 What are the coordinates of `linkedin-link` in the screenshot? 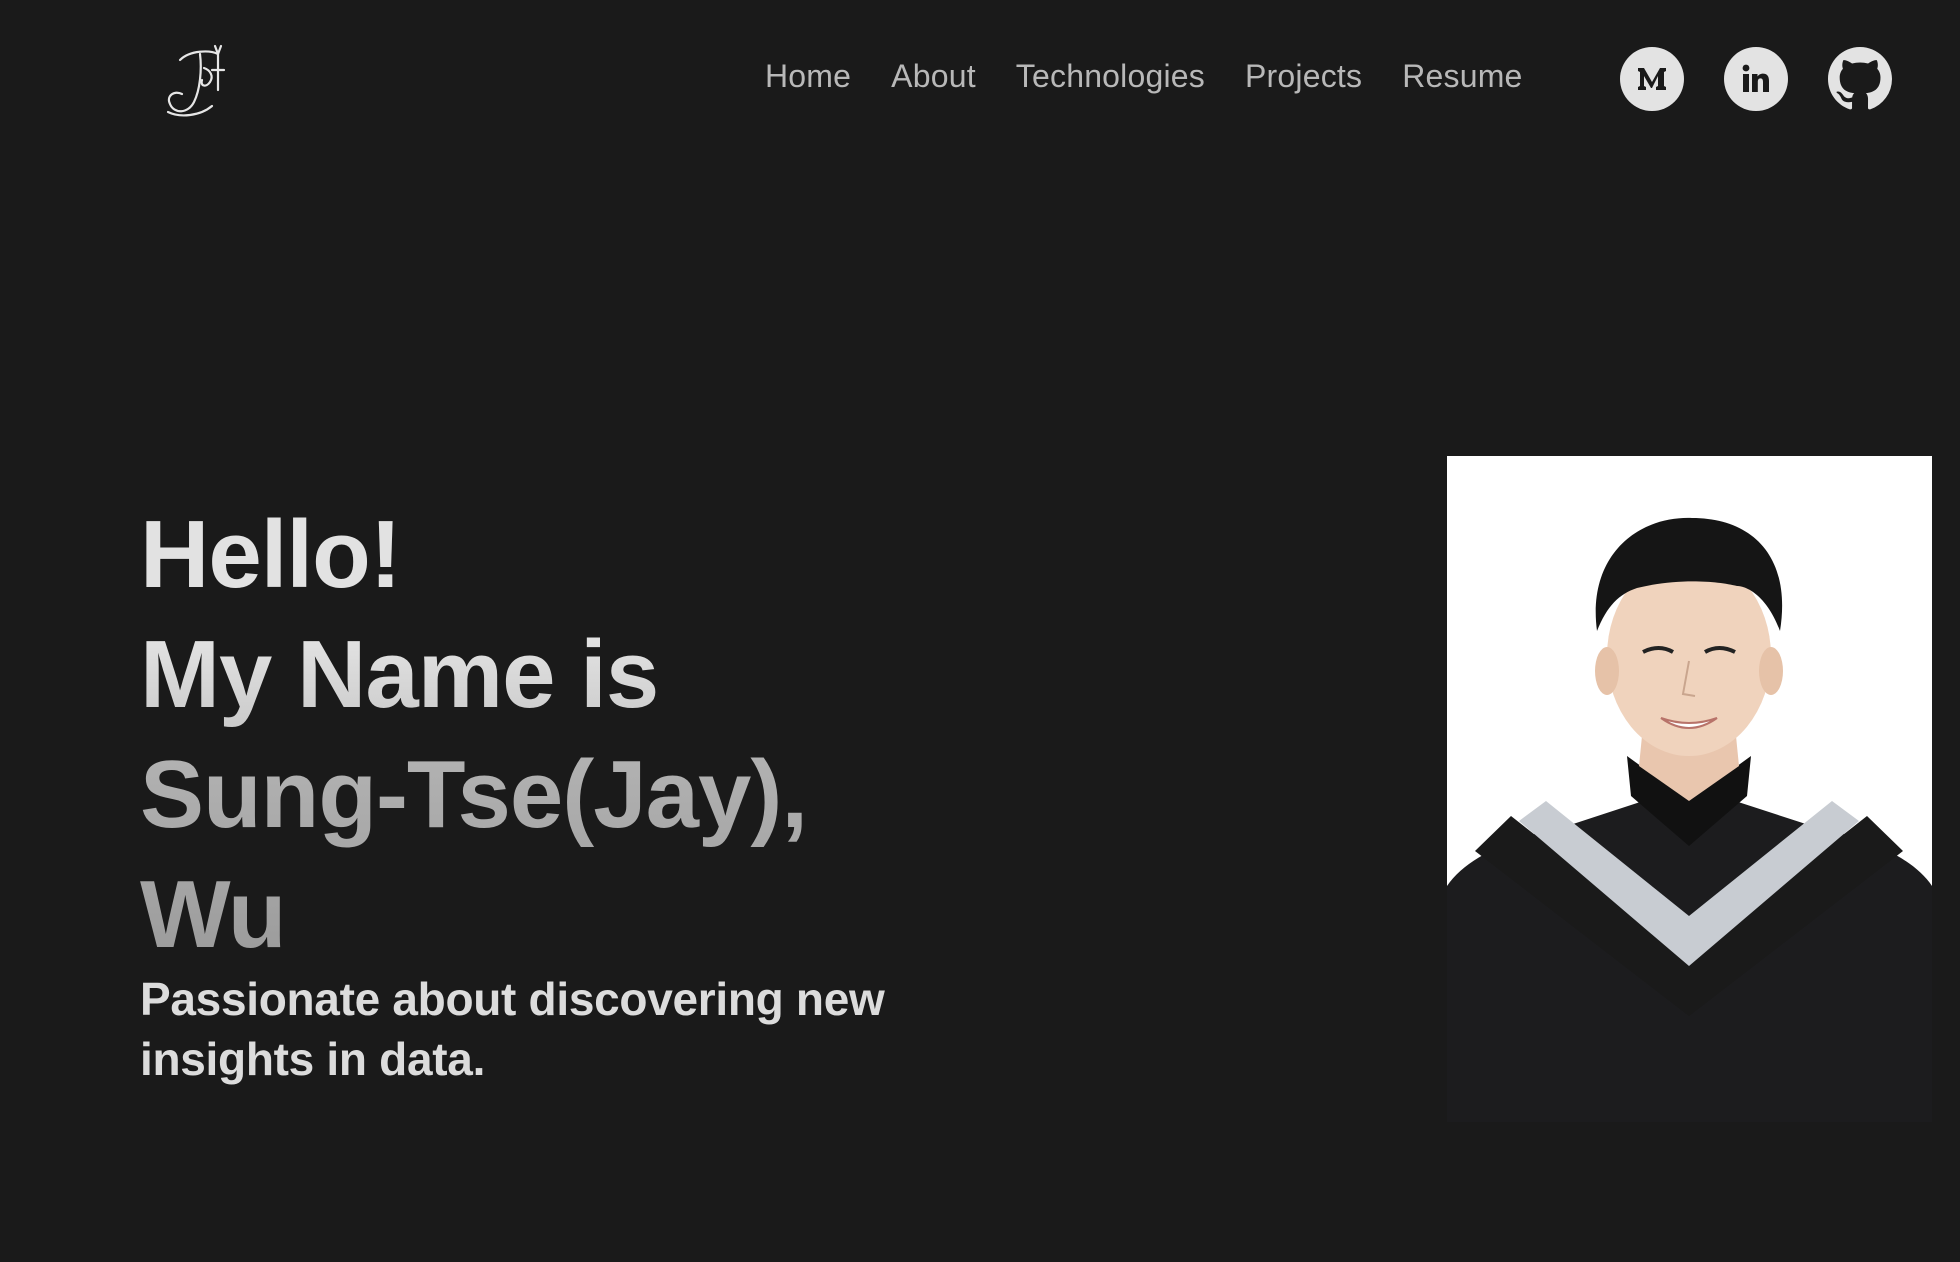 It's located at (1756, 79).